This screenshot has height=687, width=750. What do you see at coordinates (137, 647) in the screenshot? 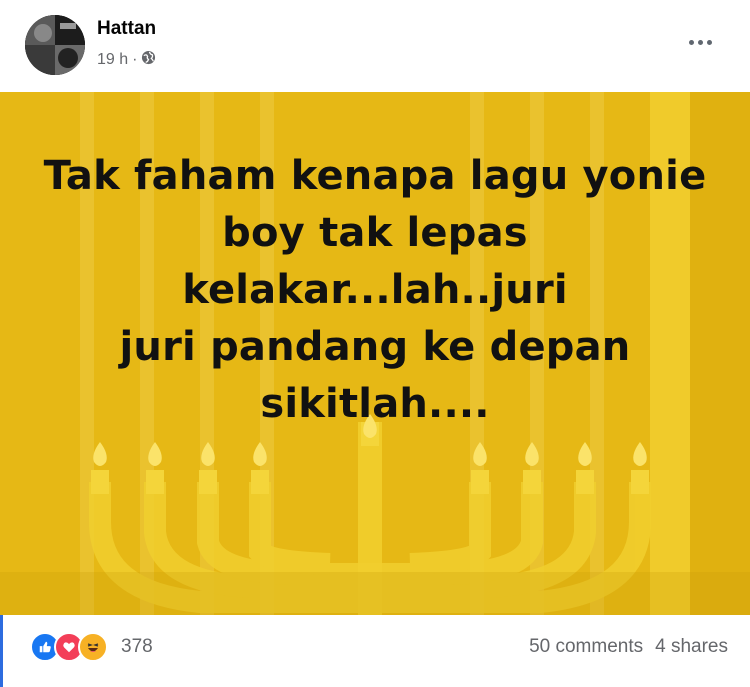
I see `reaction-count: 378` at bounding box center [137, 647].